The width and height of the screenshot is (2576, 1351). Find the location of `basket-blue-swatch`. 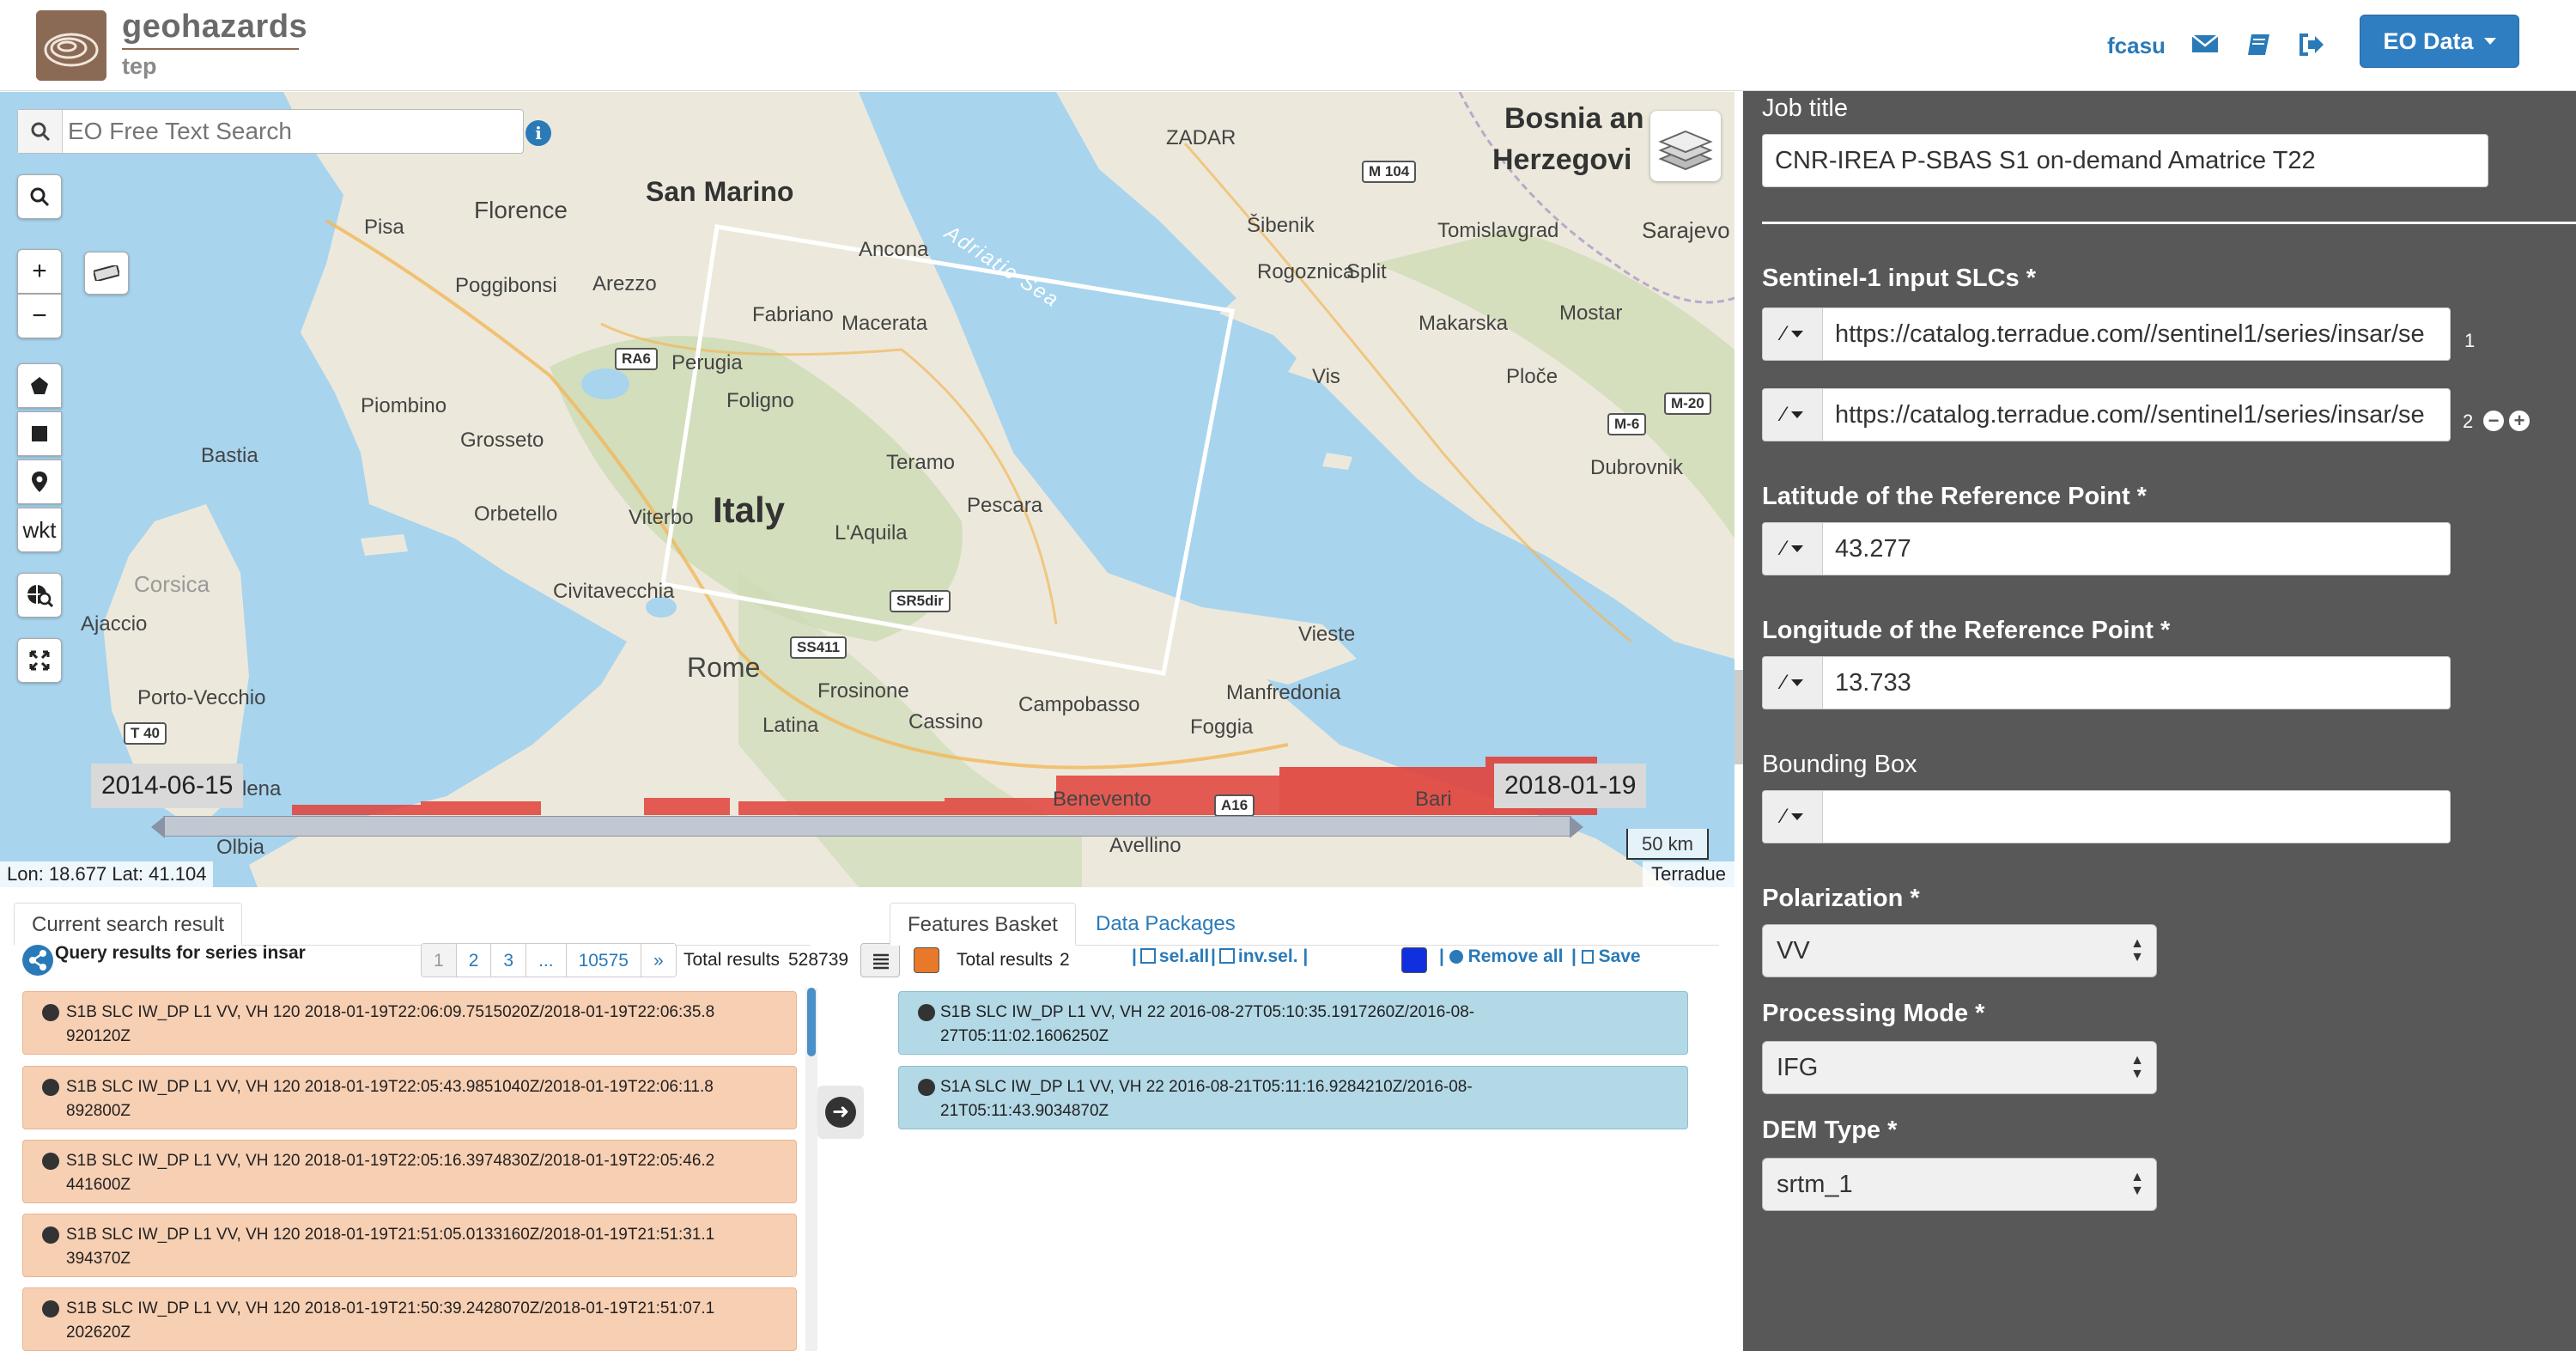

basket-blue-swatch is located at coordinates (1414, 960).